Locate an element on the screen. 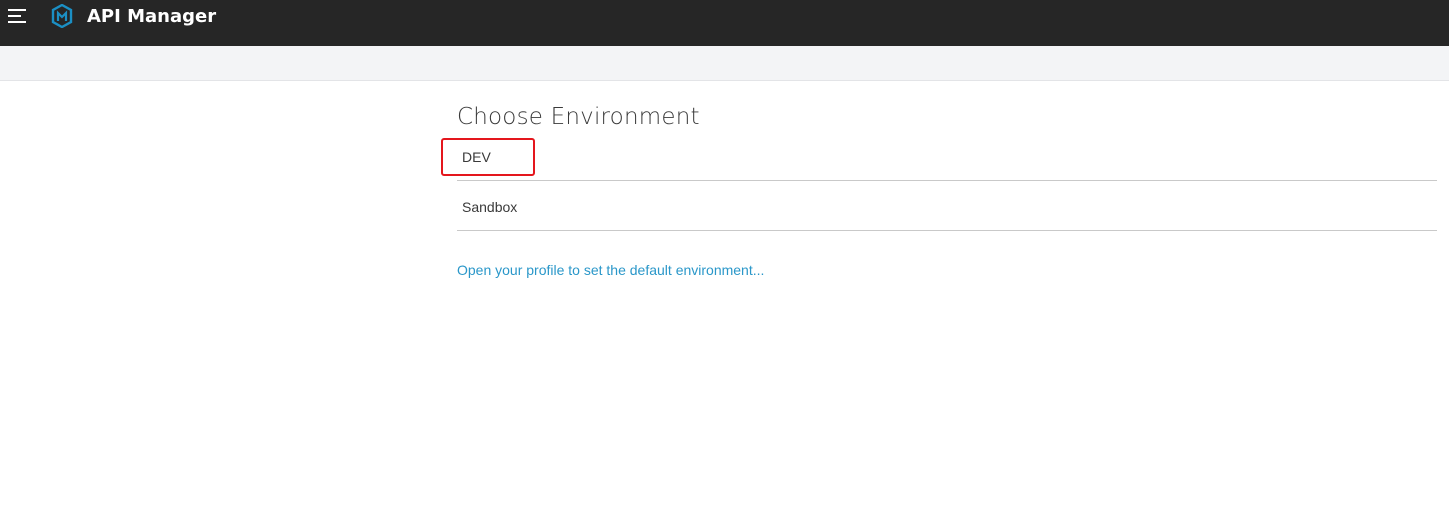 The height and width of the screenshot is (524, 1449). secondary-toolbar is located at coordinates (724, 63).